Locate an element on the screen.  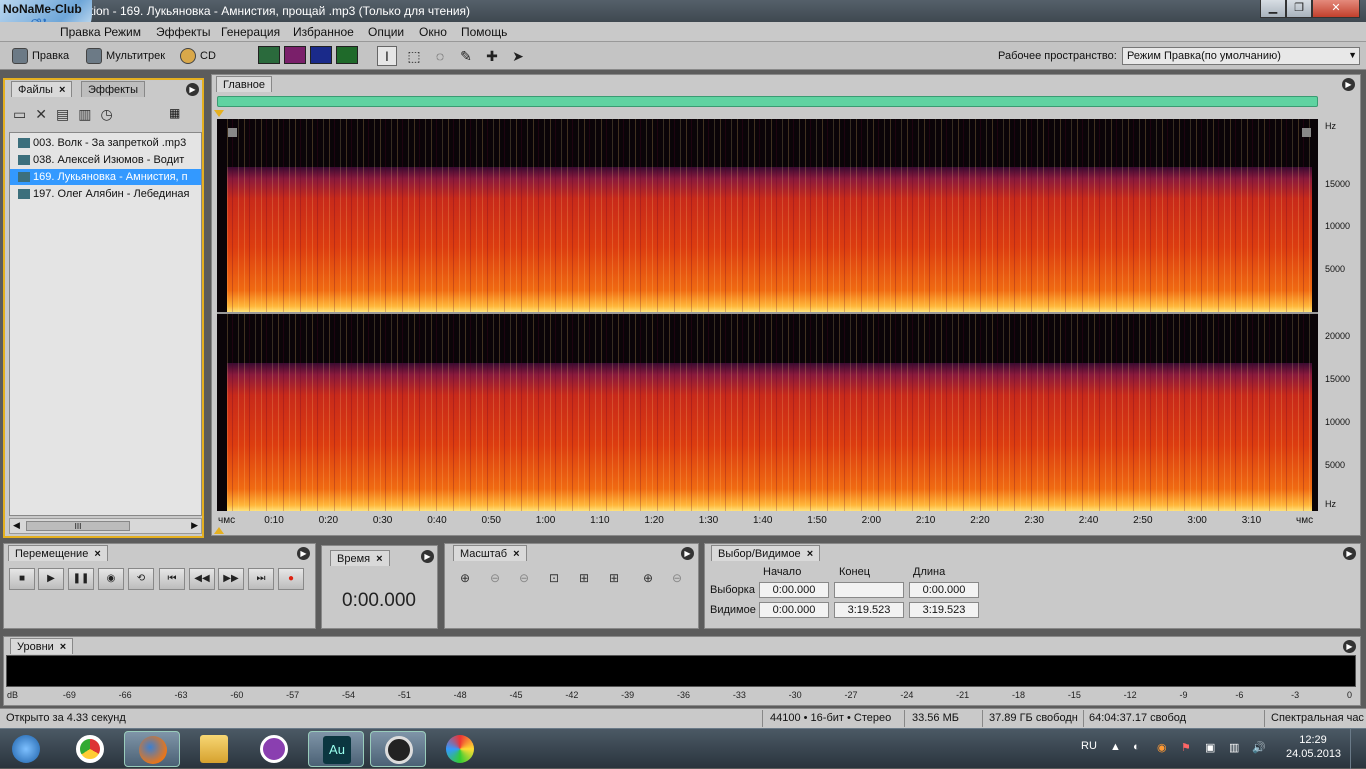
spectral-mode-button is located at coordinates (295, 55).